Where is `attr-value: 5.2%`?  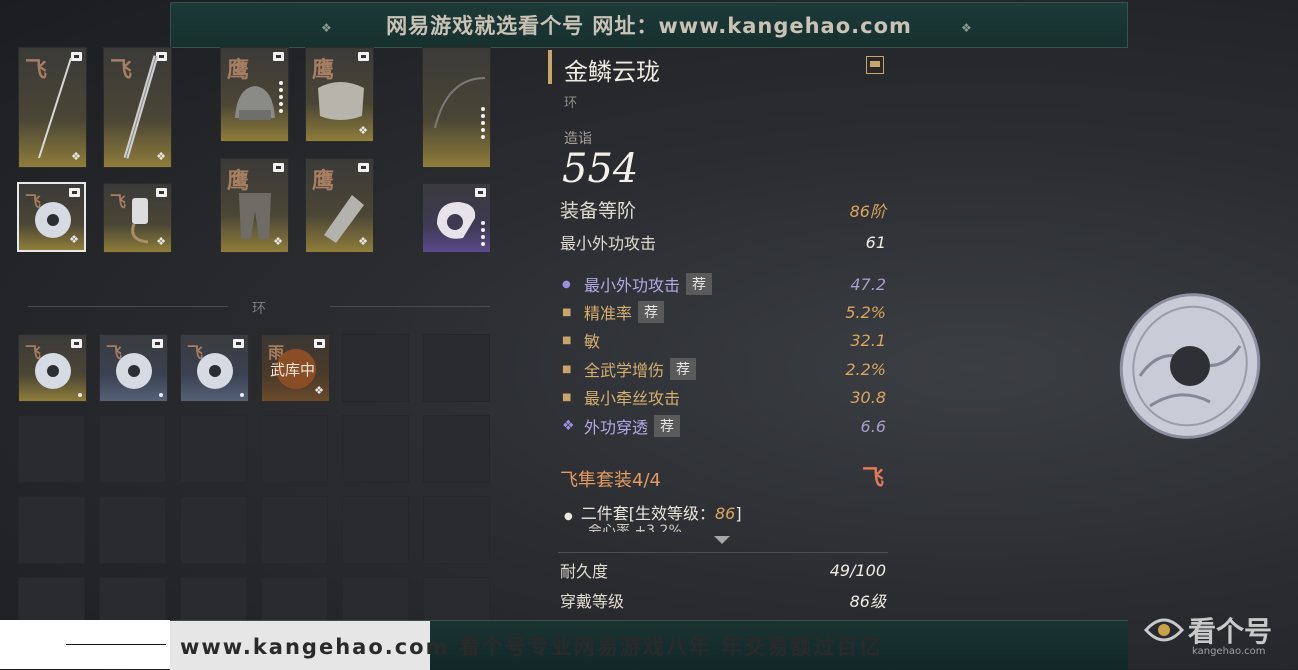 attr-value: 5.2% is located at coordinates (865, 312).